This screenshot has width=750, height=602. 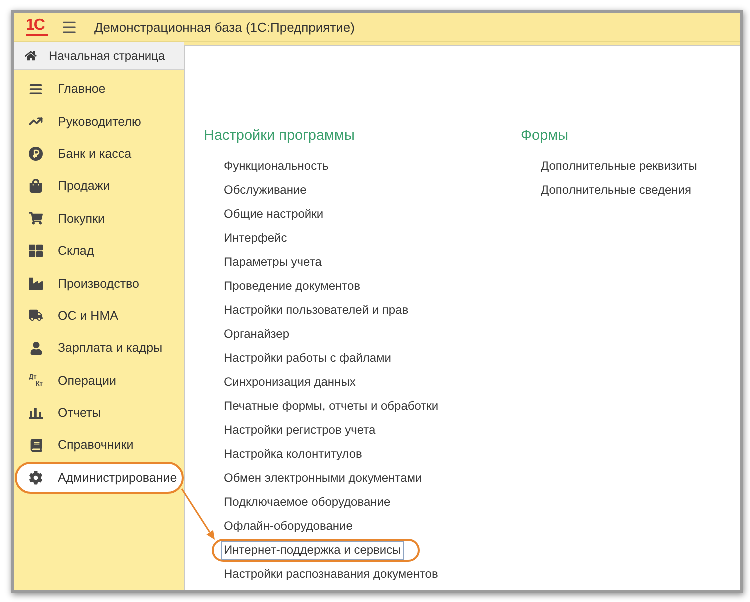 I want to click on person-icon, so click(x=36, y=348).